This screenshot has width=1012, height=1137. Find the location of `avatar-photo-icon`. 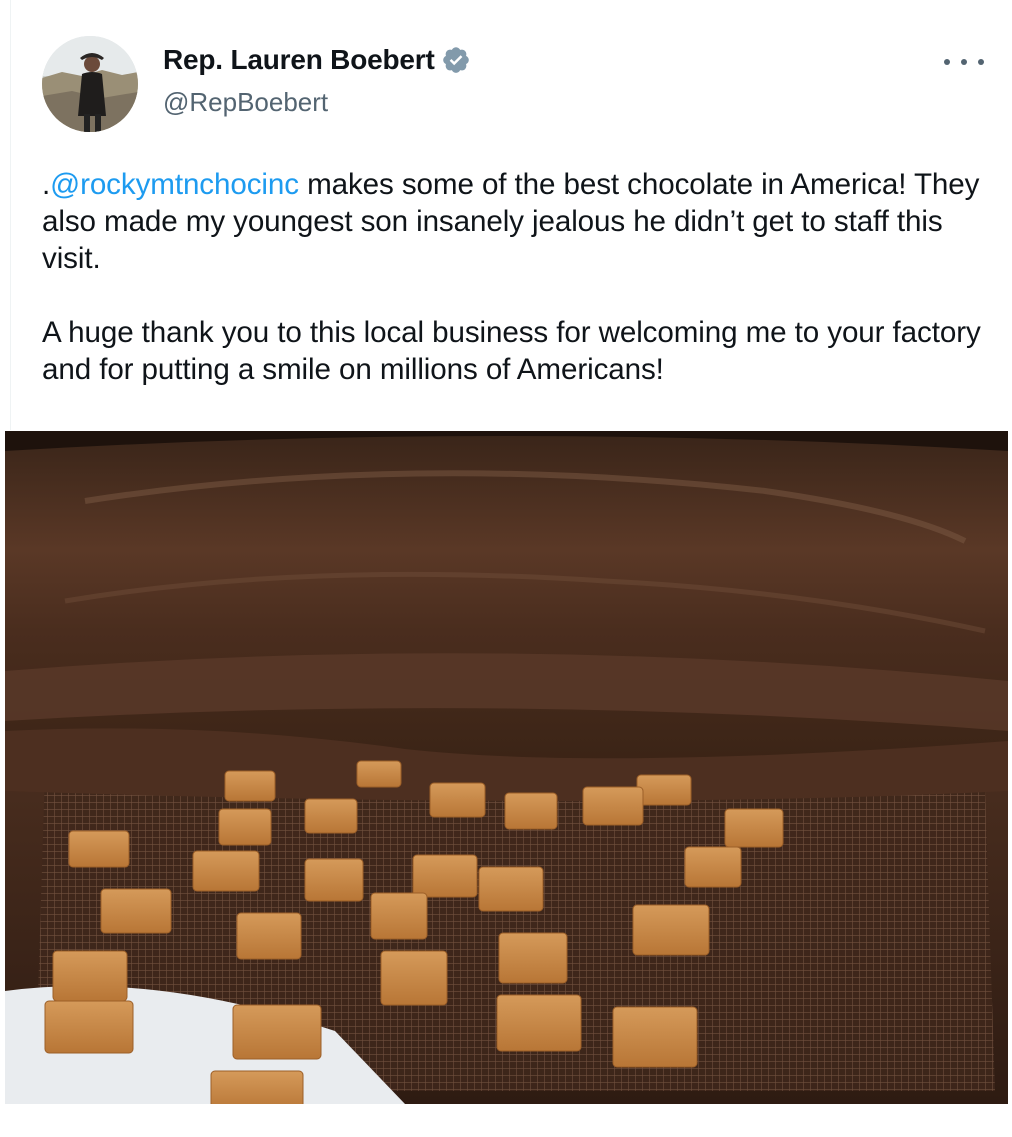

avatar-photo-icon is located at coordinates (90, 84).